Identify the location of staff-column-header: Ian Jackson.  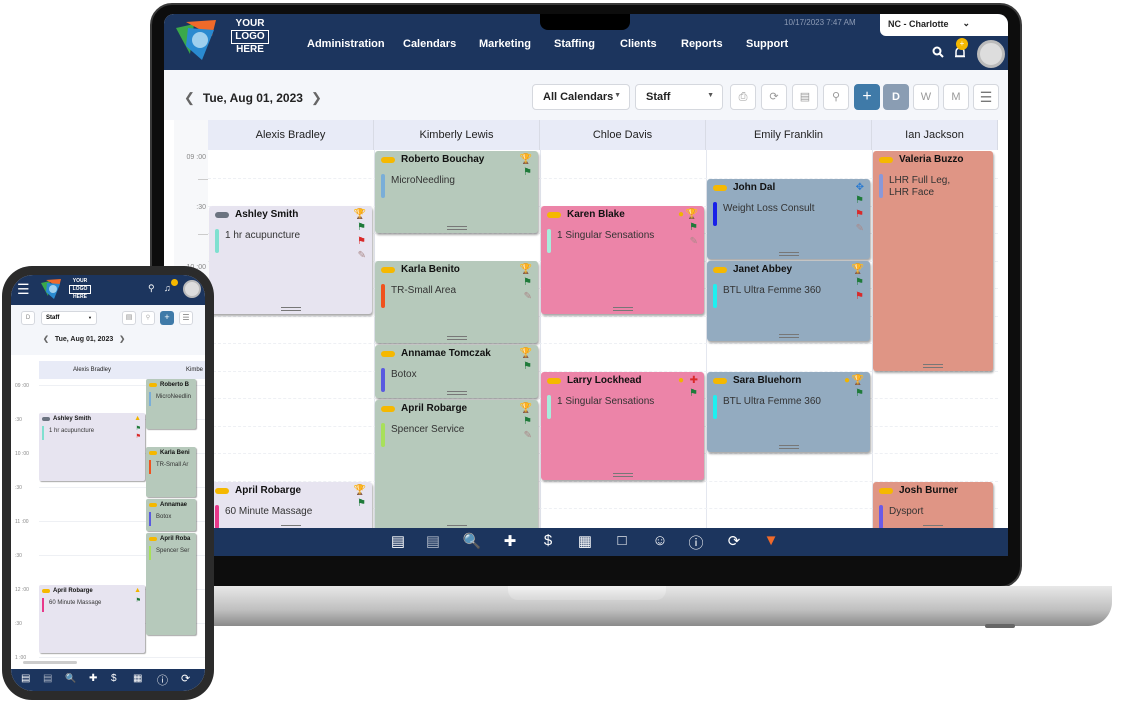
(935, 135).